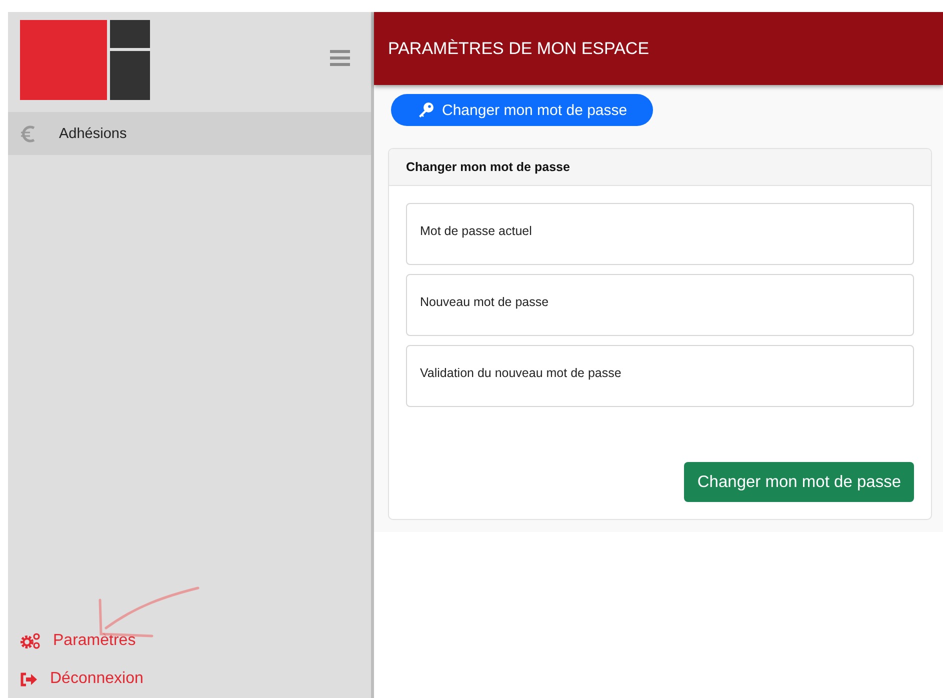 The height and width of the screenshot is (698, 943). What do you see at coordinates (29, 679) in the screenshot?
I see `logout-icon` at bounding box center [29, 679].